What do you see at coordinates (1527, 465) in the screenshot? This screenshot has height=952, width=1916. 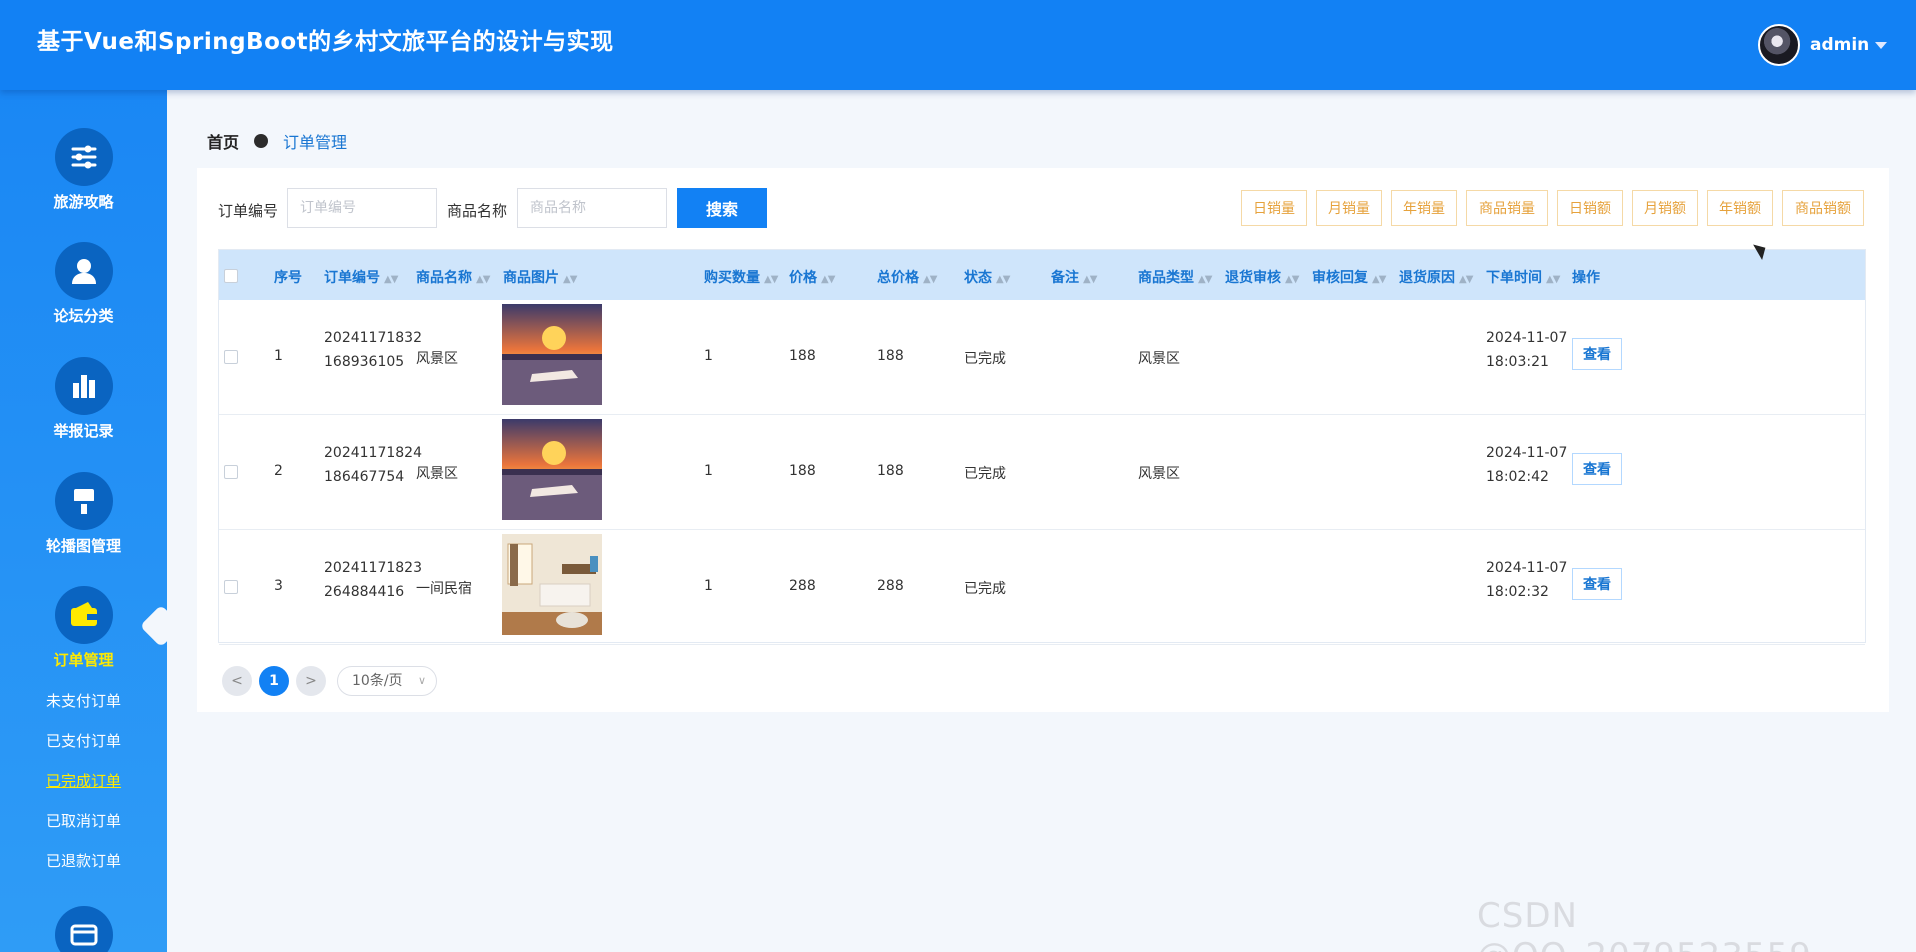 I see `cell-order-time: 2024-11-07 18:02:42` at bounding box center [1527, 465].